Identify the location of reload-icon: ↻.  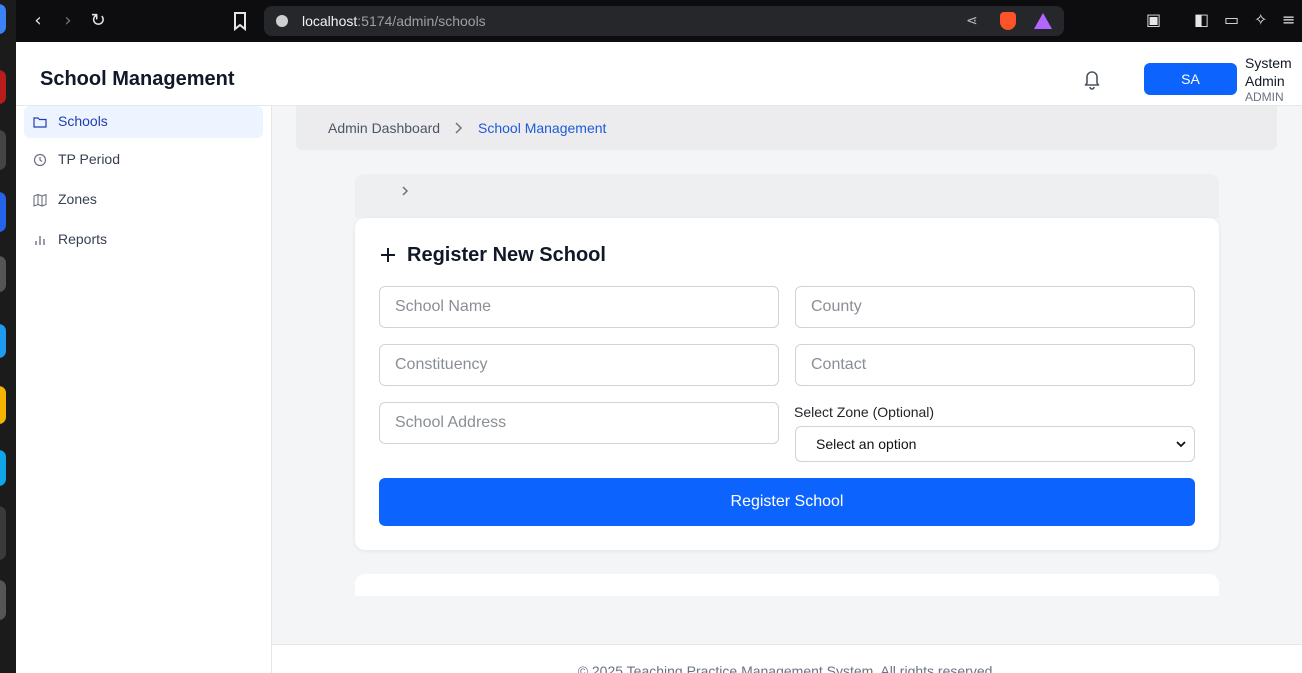
(98, 21).